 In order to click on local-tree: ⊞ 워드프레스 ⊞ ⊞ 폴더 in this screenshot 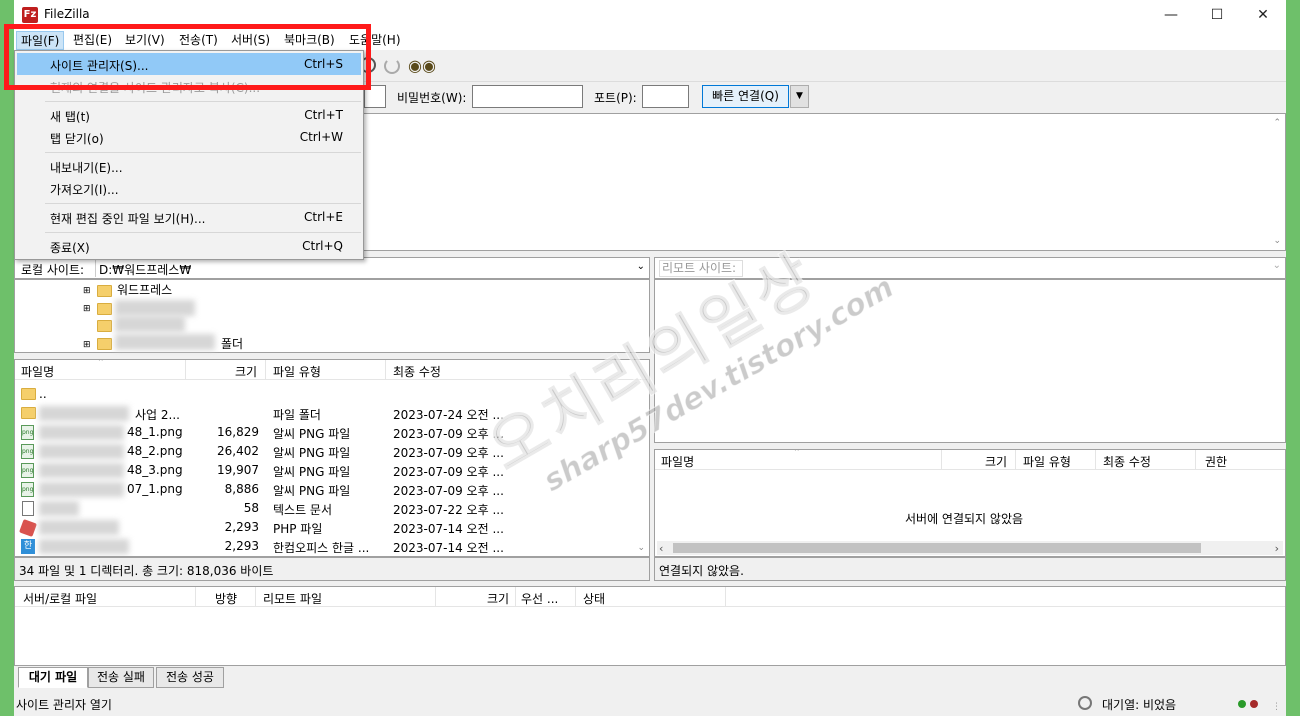, I will do `click(332, 316)`.